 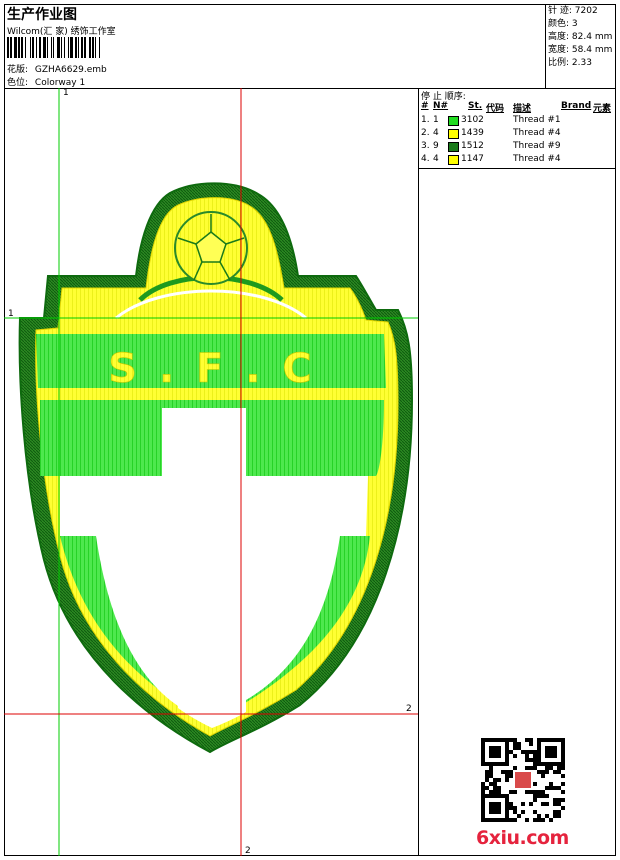 What do you see at coordinates (248, 851) in the screenshot?
I see `marker-2-bottom: 2` at bounding box center [248, 851].